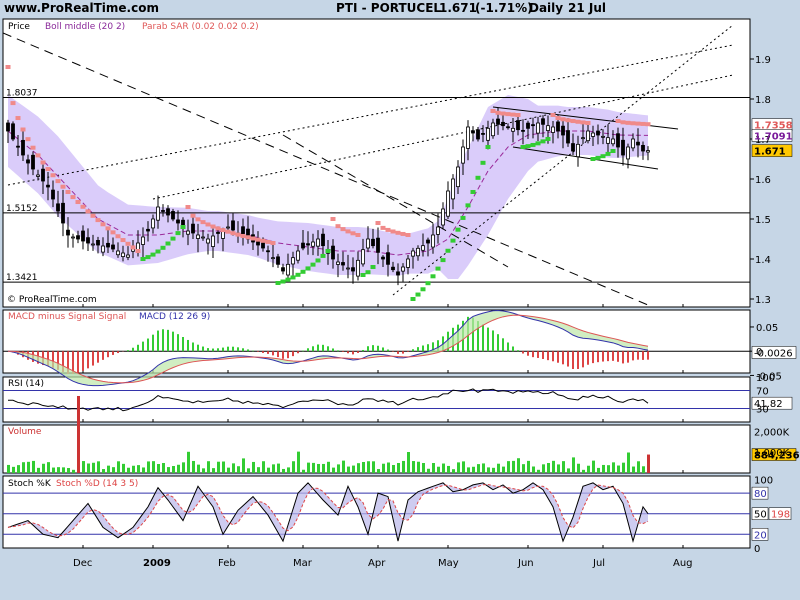  Describe the element at coordinates (377, 563) in the screenshot. I see `x-tick-label: Apr` at that location.